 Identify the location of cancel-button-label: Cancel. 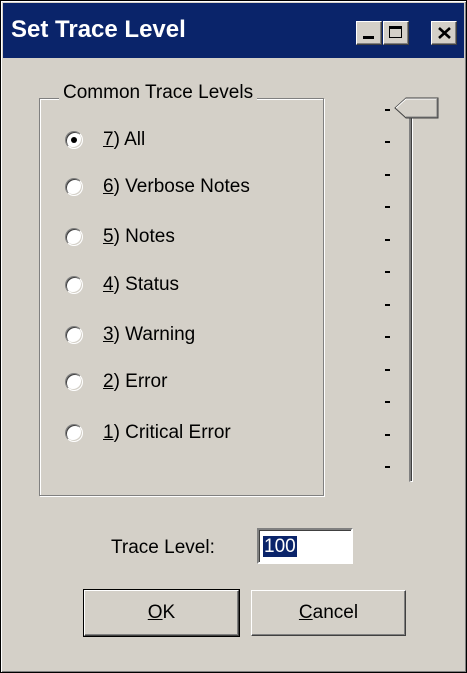
(328, 612).